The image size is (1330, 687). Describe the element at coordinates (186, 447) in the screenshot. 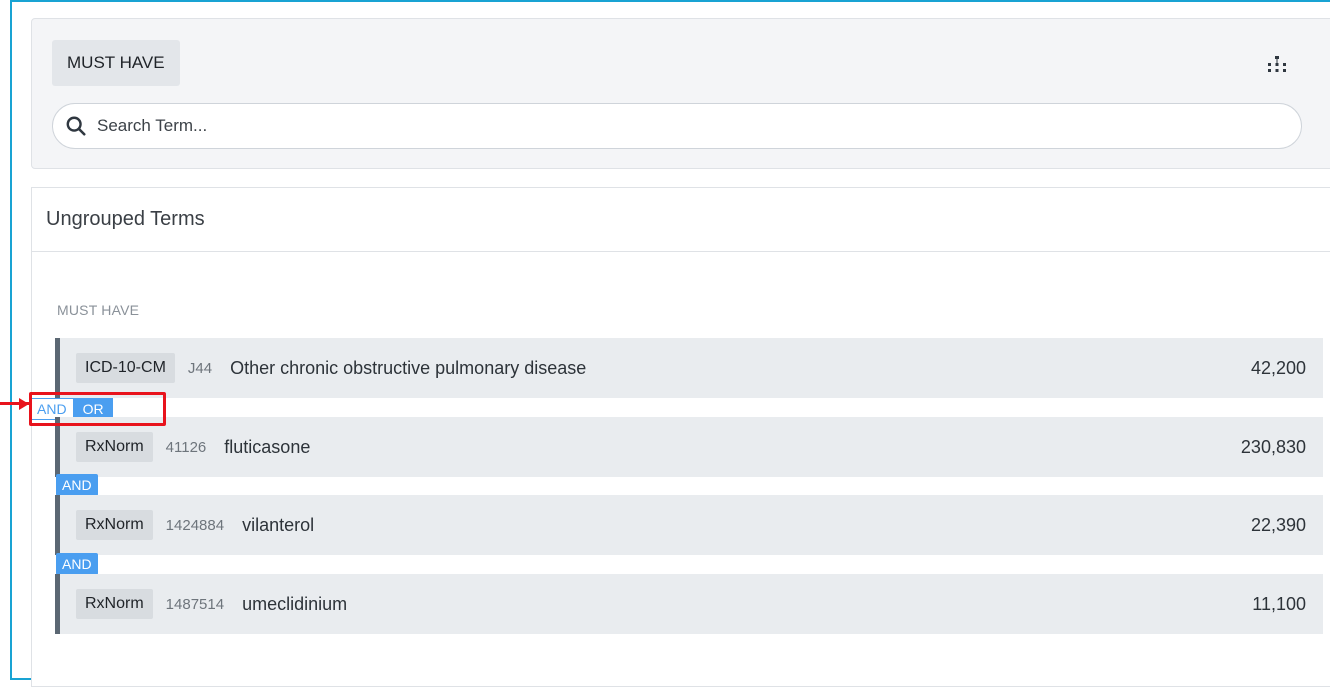

I see `term-code: 41126` at that location.